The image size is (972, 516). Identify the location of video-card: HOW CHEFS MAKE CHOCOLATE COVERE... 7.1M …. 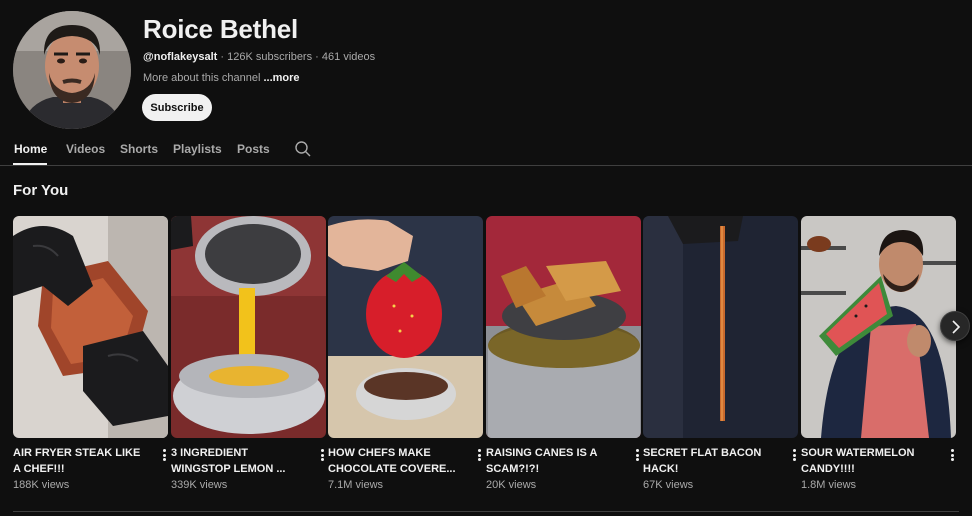
(405, 356).